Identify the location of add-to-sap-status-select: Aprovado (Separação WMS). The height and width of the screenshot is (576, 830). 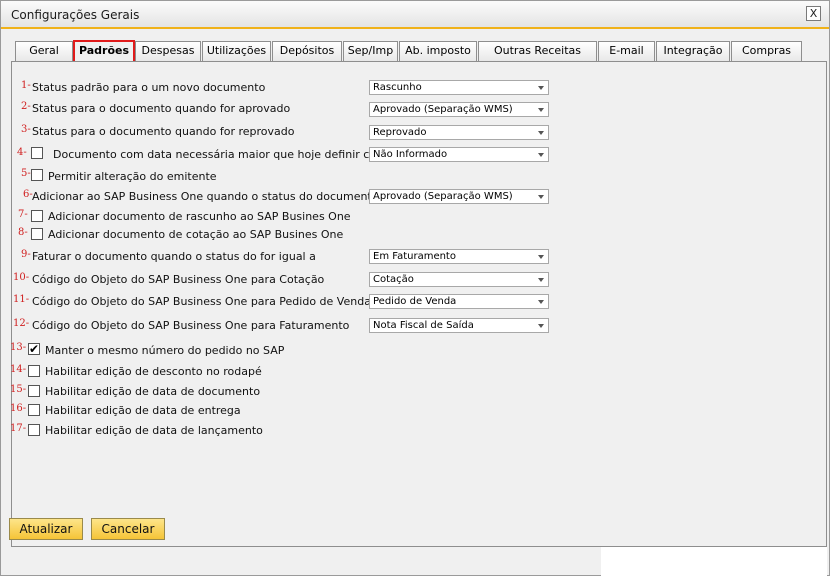
(459, 196).